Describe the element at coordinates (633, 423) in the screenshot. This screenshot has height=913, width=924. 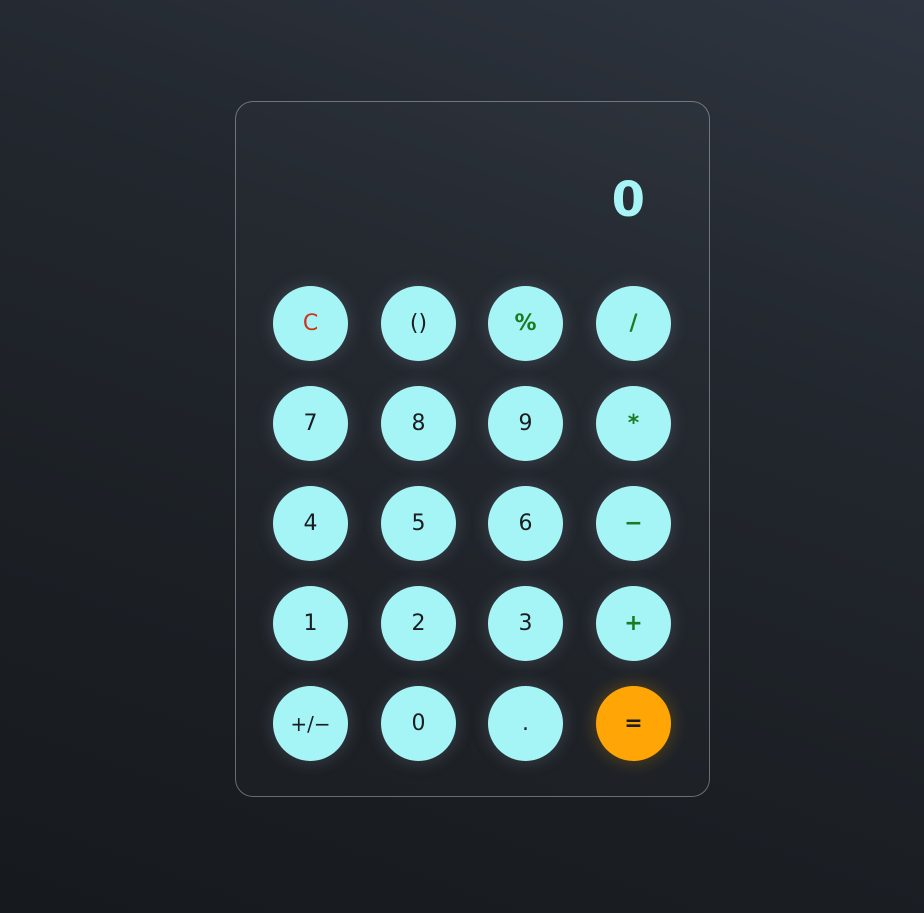
I see `multiply-button: *` at that location.